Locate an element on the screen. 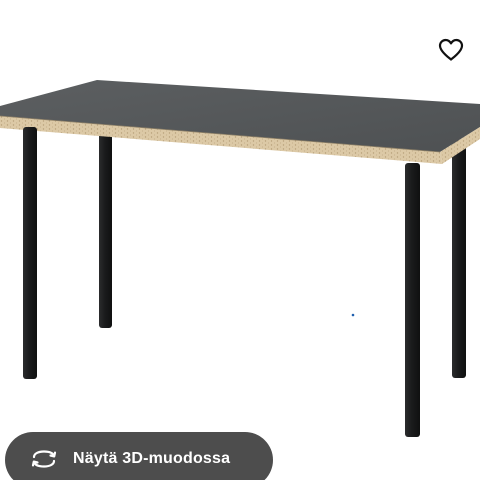 The width and height of the screenshot is (480, 480). view-3d-label: Näytä 3D-muodossa is located at coordinates (152, 458).